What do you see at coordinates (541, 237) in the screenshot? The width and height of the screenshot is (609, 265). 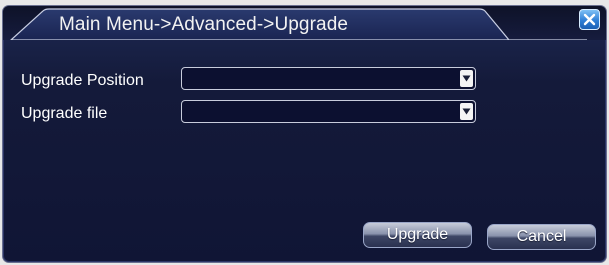 I see `cancel-button: Cancel` at bounding box center [541, 237].